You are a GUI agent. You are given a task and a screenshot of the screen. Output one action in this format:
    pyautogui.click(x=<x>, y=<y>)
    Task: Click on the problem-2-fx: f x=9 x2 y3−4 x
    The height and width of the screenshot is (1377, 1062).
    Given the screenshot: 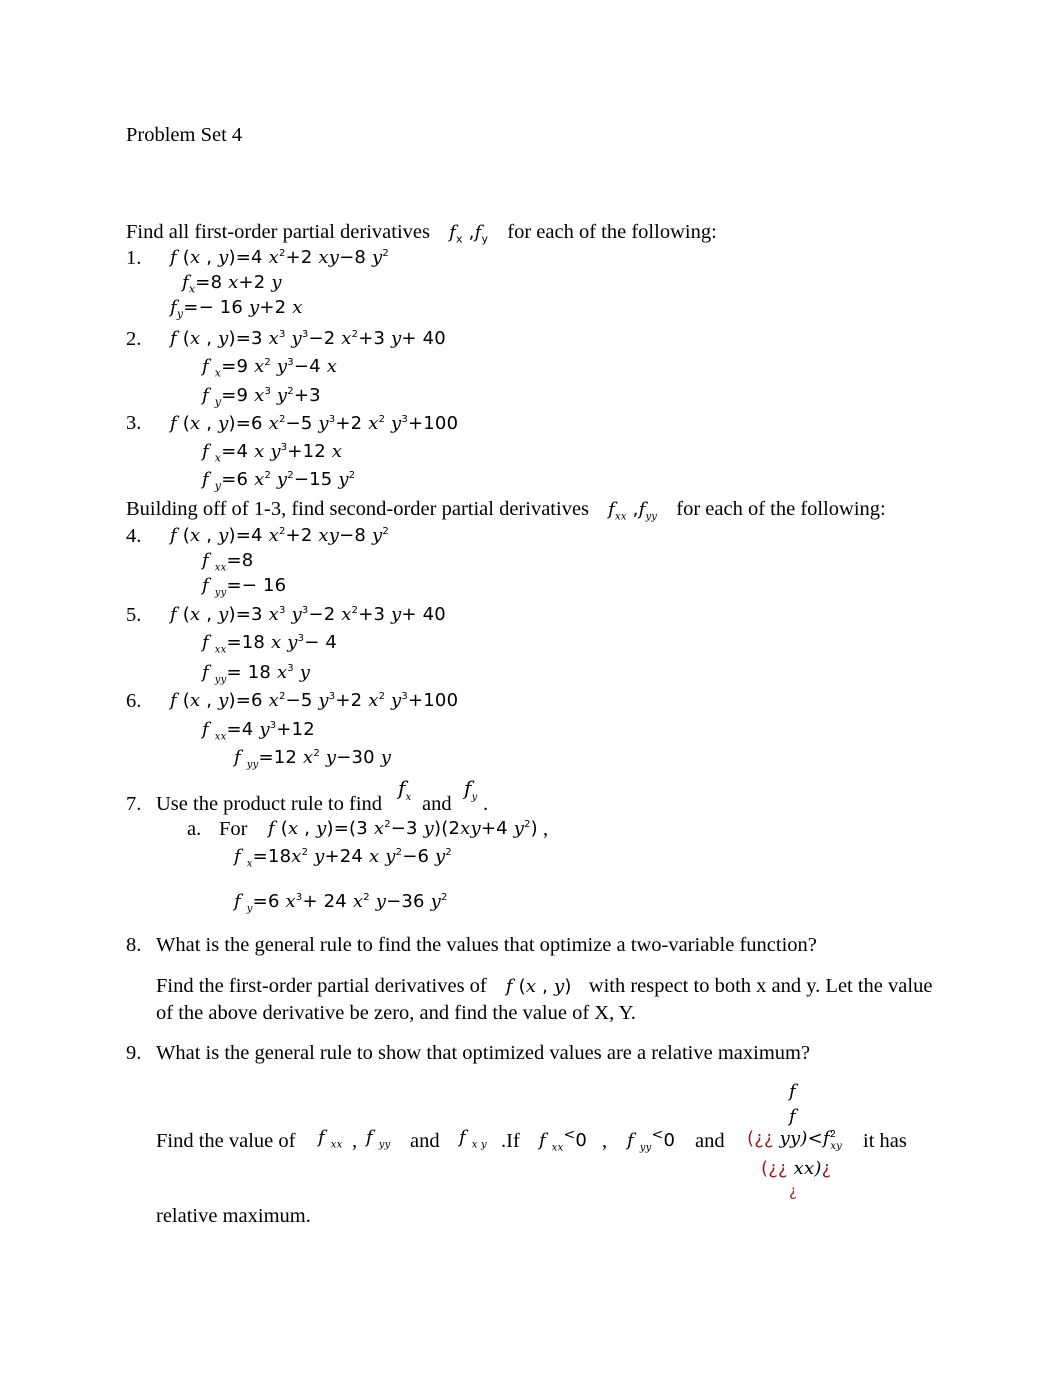 What is the action you would take?
    pyautogui.click(x=270, y=368)
    